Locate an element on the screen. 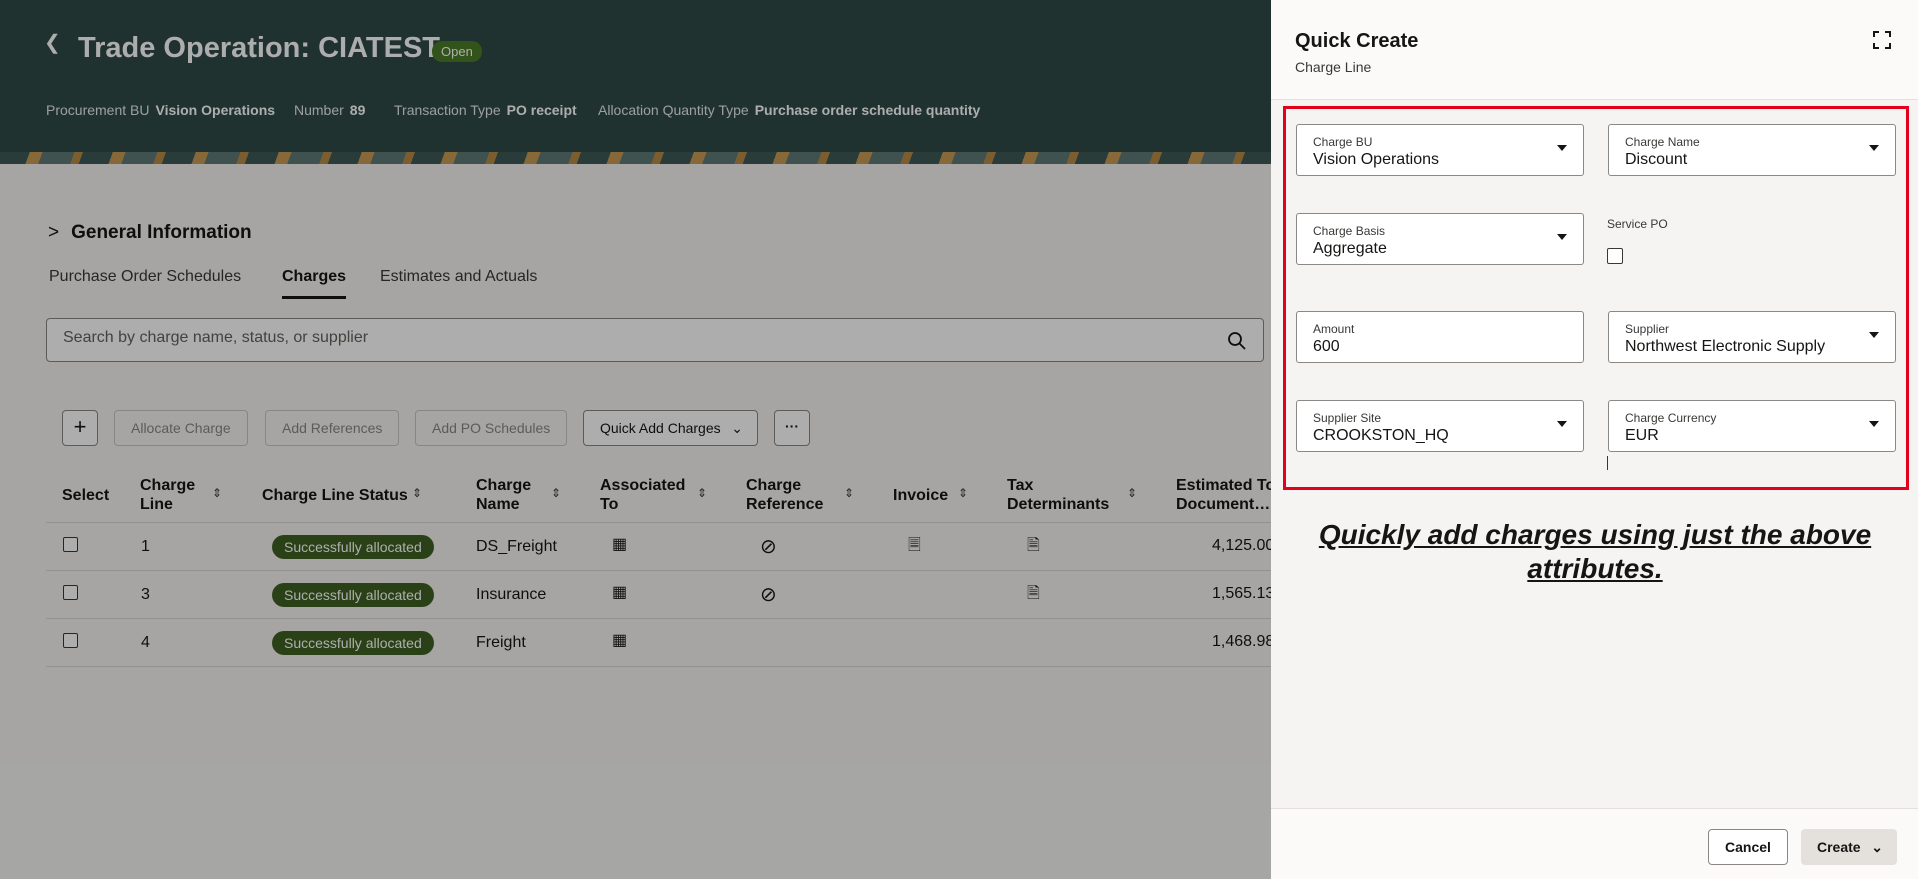 The height and width of the screenshot is (879, 1918). field-value: Aggregate is located at coordinates (1350, 248).